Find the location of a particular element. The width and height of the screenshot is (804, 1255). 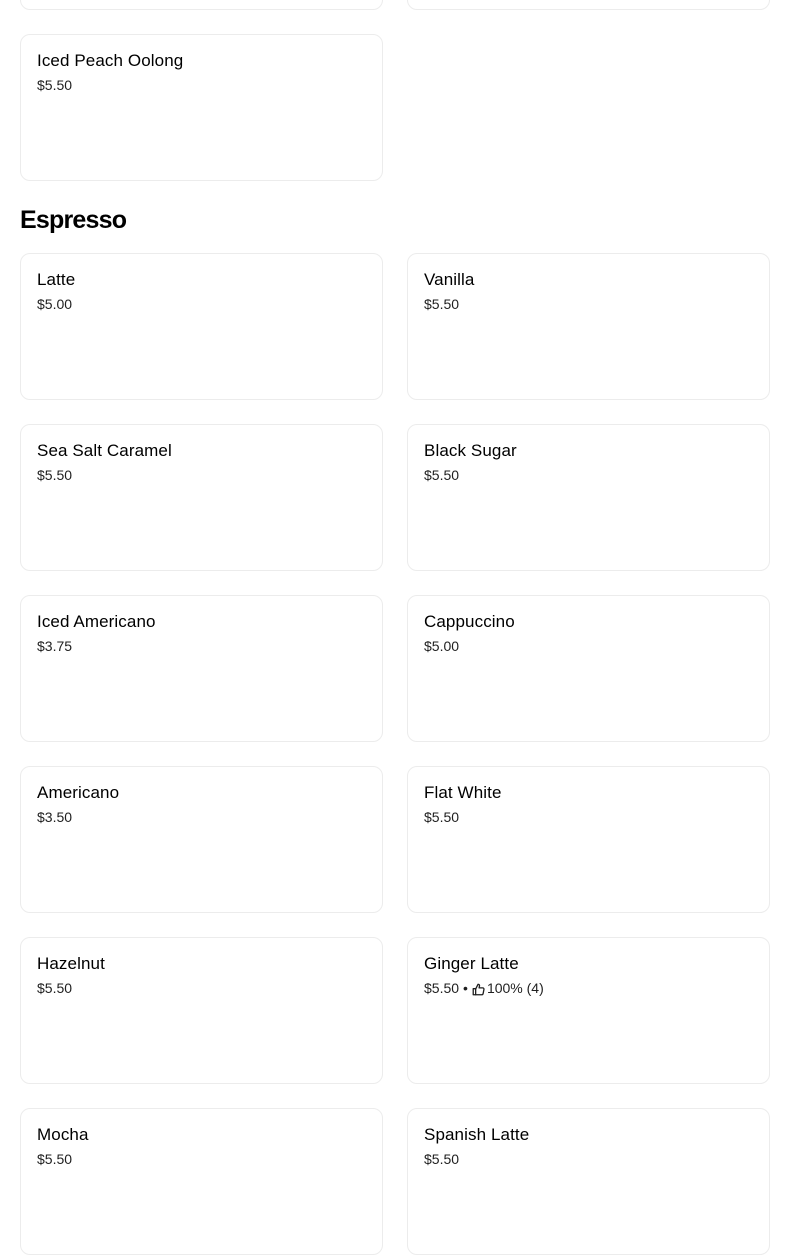

item-name: Flat White is located at coordinates (463, 792).